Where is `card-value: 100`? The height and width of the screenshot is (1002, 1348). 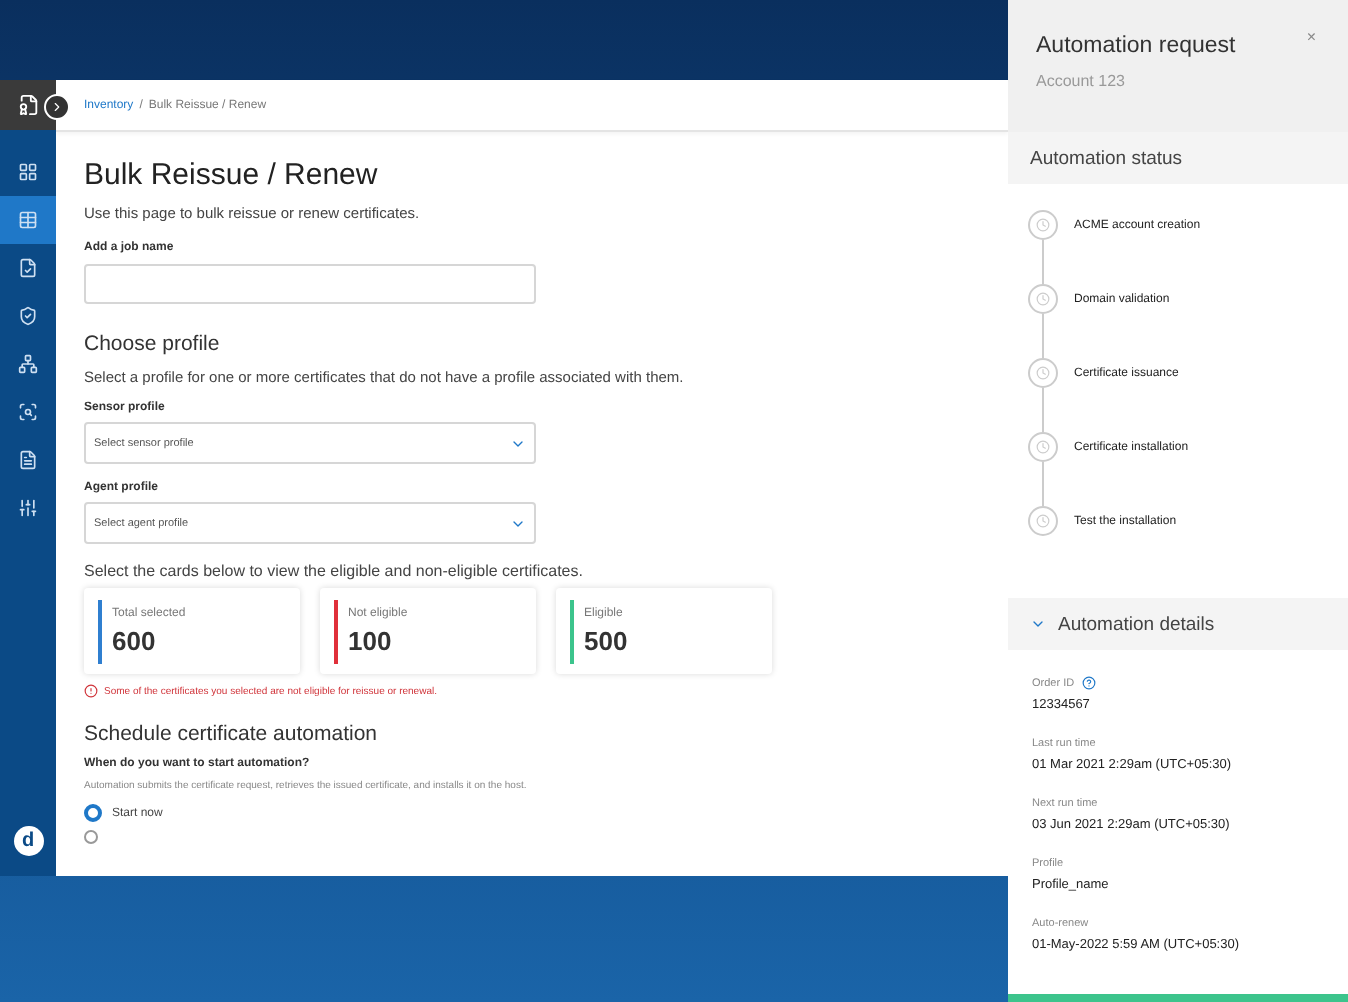 card-value: 100 is located at coordinates (371, 640).